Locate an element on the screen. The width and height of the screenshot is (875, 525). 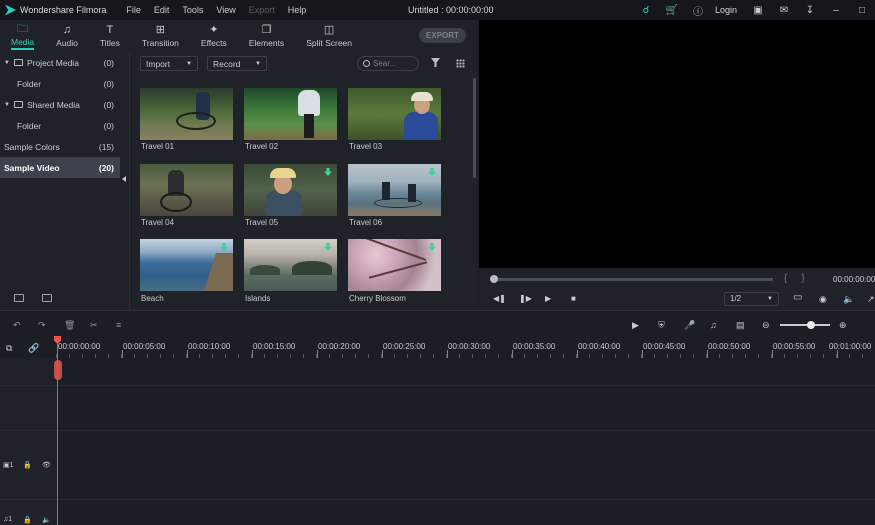
media-thumb-beach is located at coordinates (186, 265).